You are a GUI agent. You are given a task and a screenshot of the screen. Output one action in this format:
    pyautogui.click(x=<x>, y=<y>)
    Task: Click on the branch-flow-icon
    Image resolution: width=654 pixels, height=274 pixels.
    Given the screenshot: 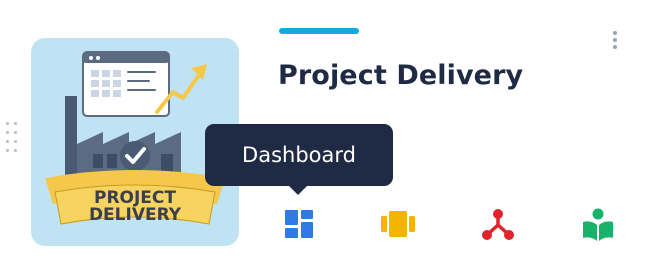 What is the action you would take?
    pyautogui.click(x=498, y=224)
    